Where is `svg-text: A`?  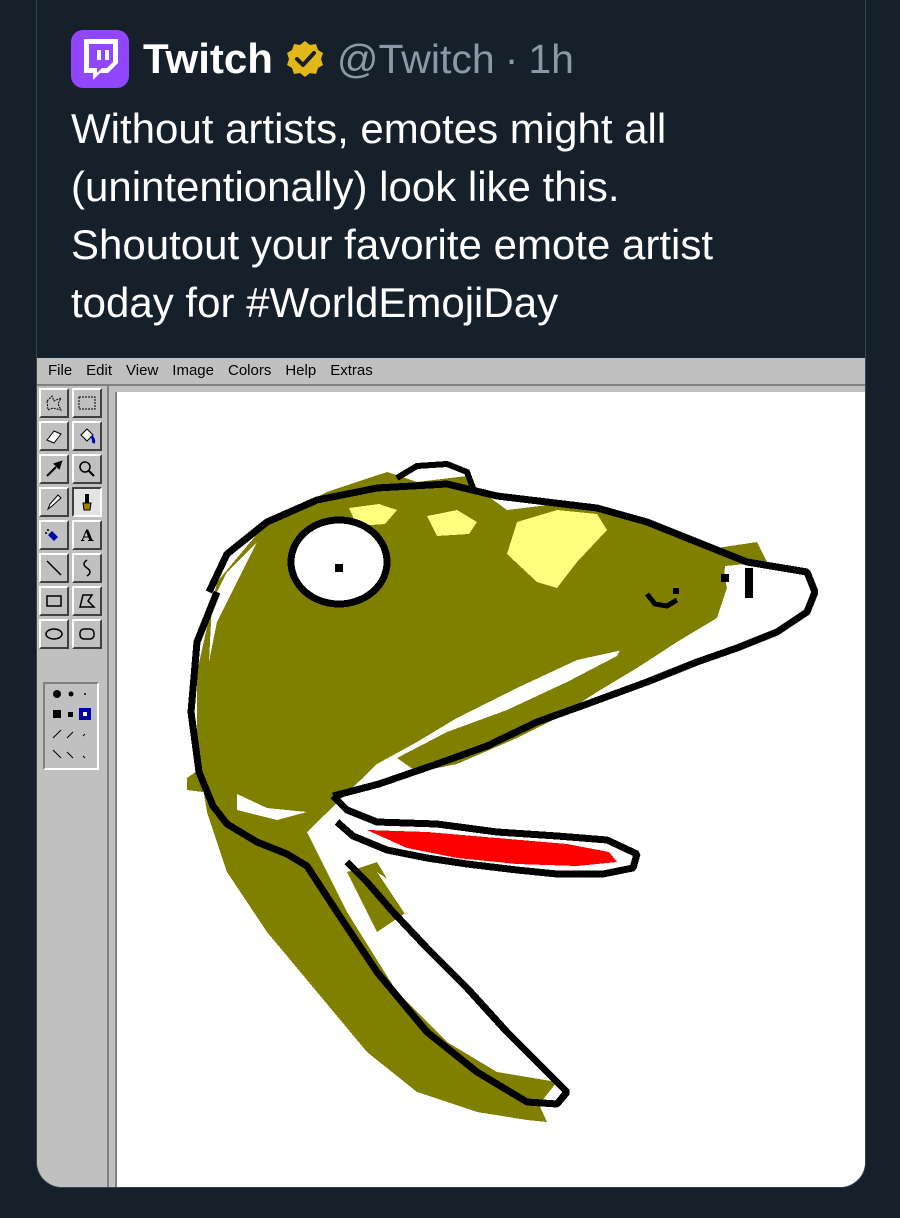
svg-text: A is located at coordinates (87, 535).